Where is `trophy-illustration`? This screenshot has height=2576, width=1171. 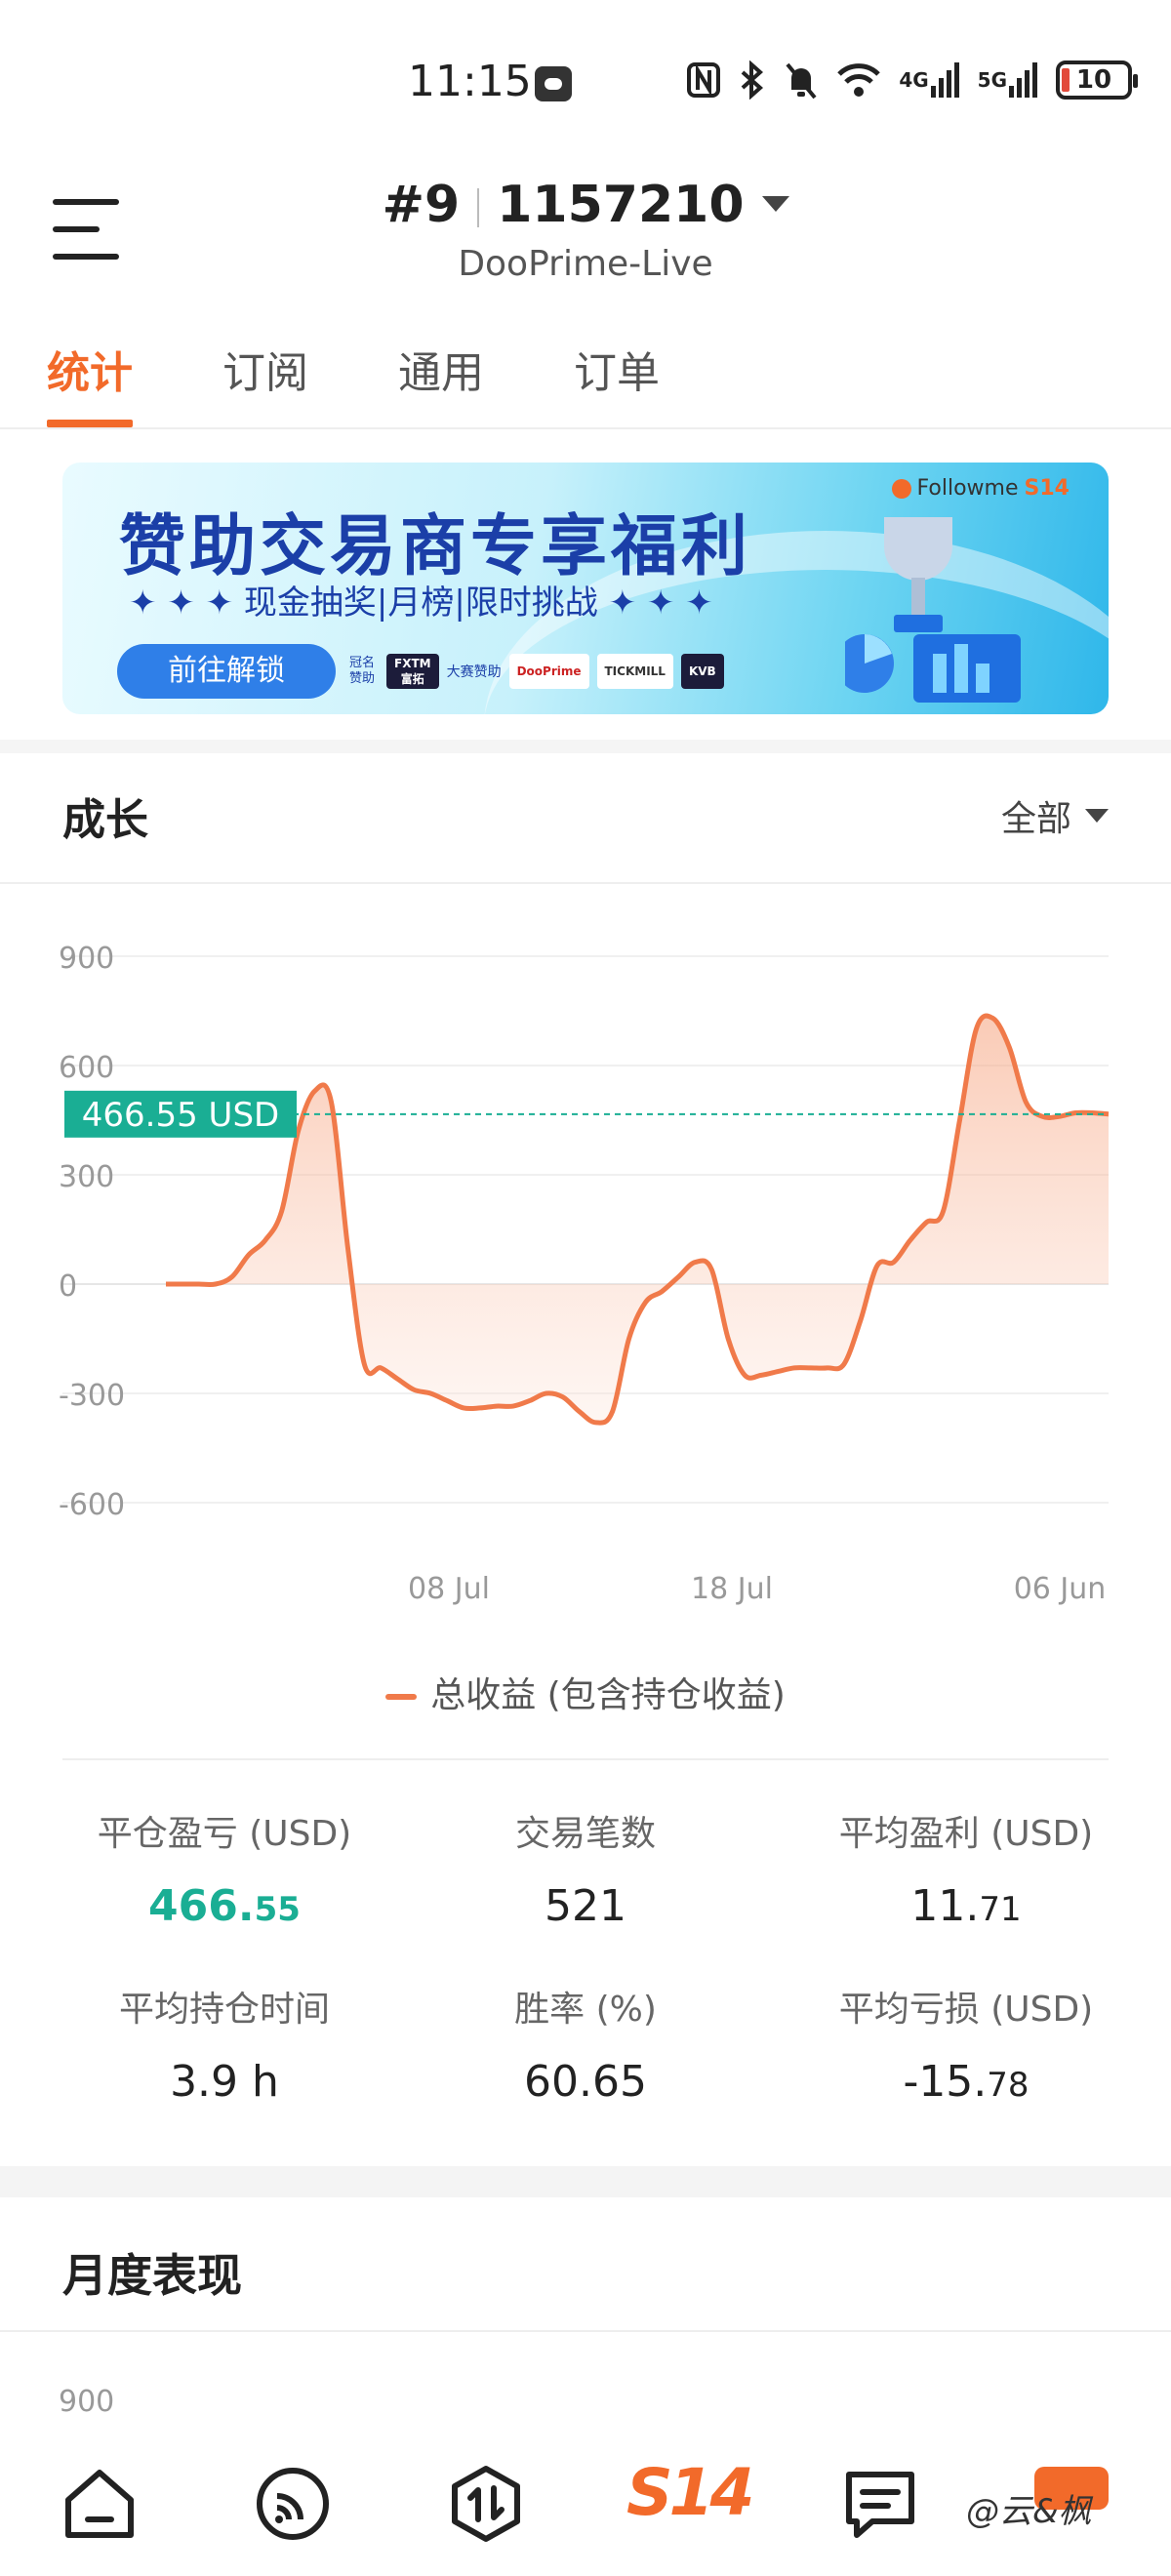 trophy-illustration is located at coordinates (933, 610).